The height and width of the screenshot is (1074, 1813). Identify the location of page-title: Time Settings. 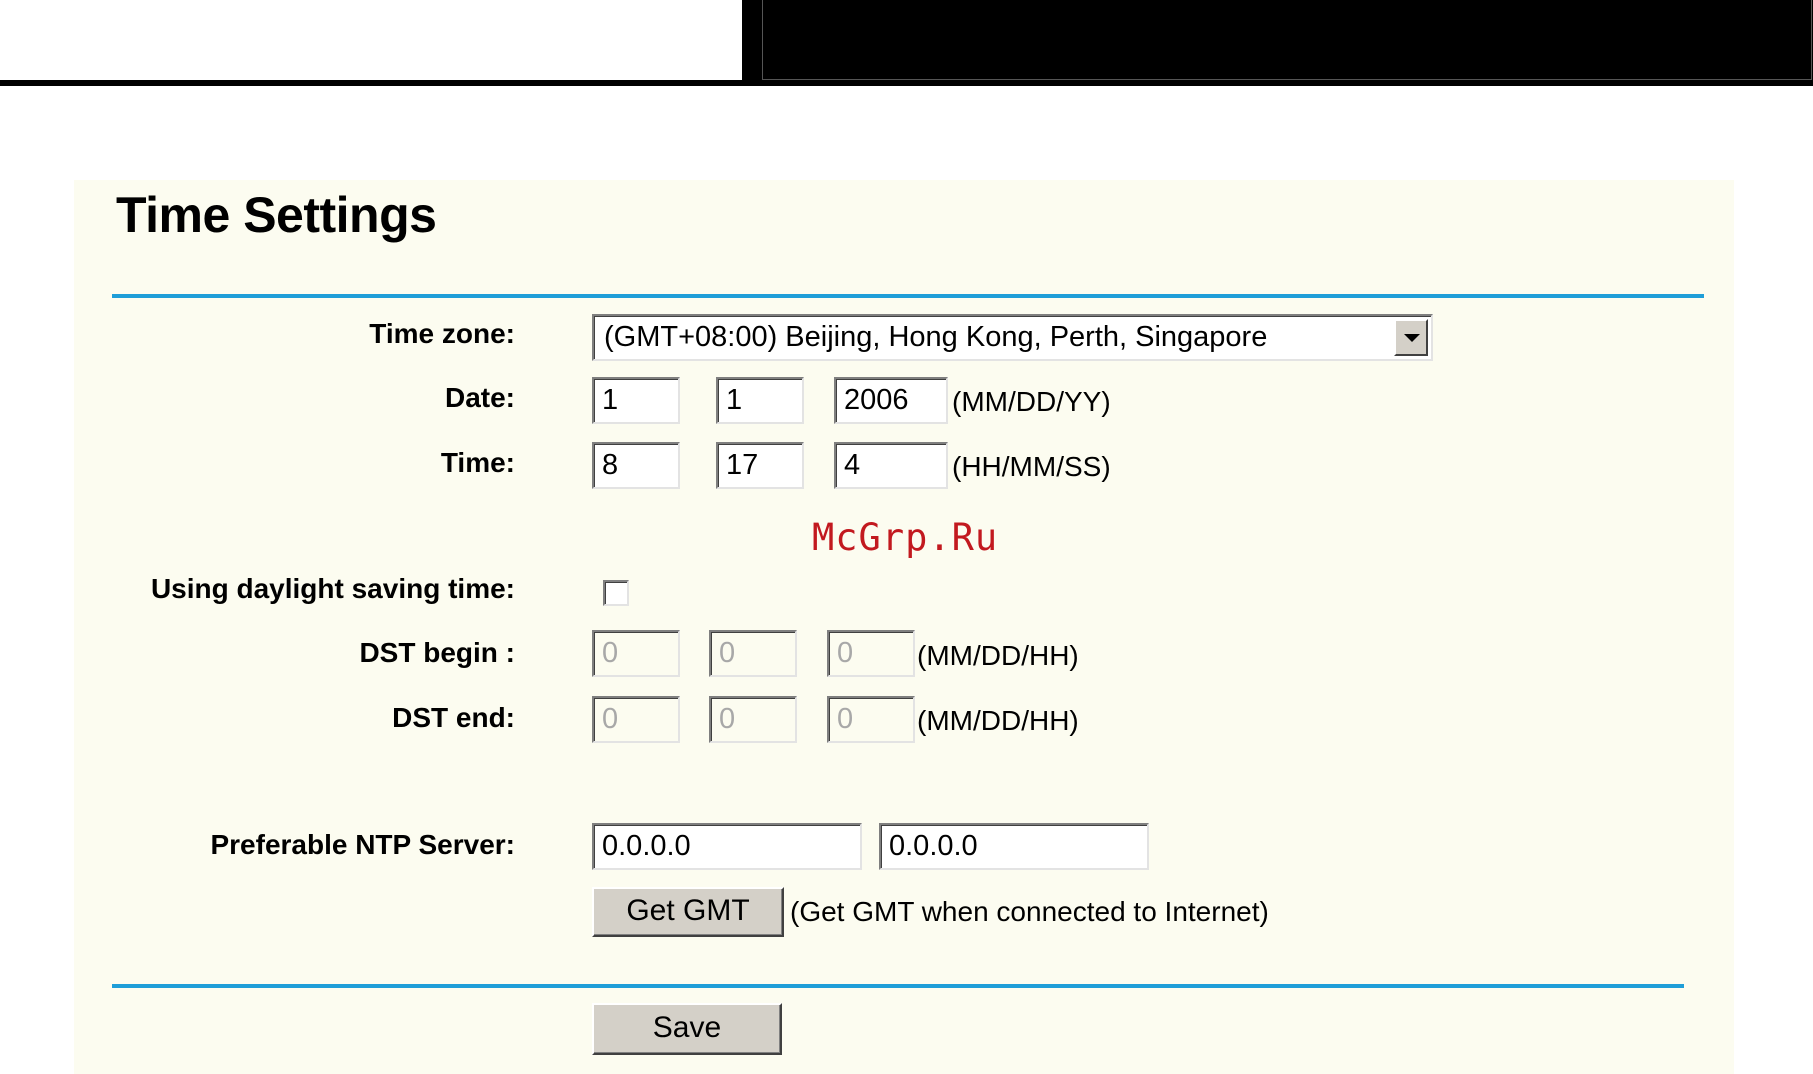
(276, 215).